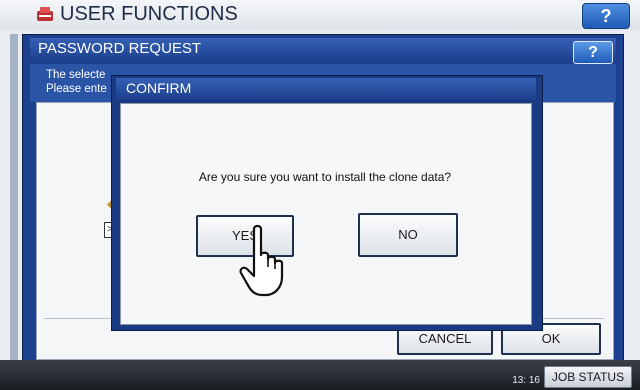 This screenshot has width=640, height=390. Describe the element at coordinates (14, 197) in the screenshot. I see `background-edge` at that location.